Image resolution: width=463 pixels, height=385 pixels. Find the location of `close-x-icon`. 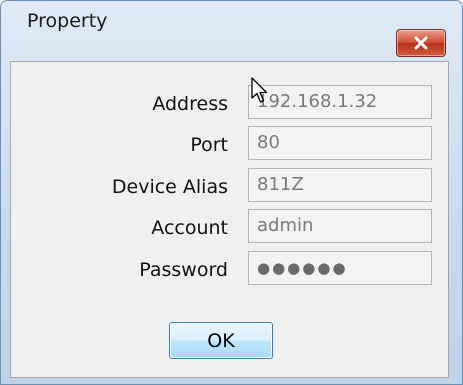

close-x-icon is located at coordinates (421, 43).